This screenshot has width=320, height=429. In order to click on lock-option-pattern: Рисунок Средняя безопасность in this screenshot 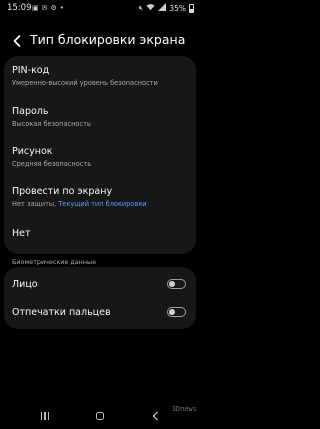, I will do `click(100, 157)`.